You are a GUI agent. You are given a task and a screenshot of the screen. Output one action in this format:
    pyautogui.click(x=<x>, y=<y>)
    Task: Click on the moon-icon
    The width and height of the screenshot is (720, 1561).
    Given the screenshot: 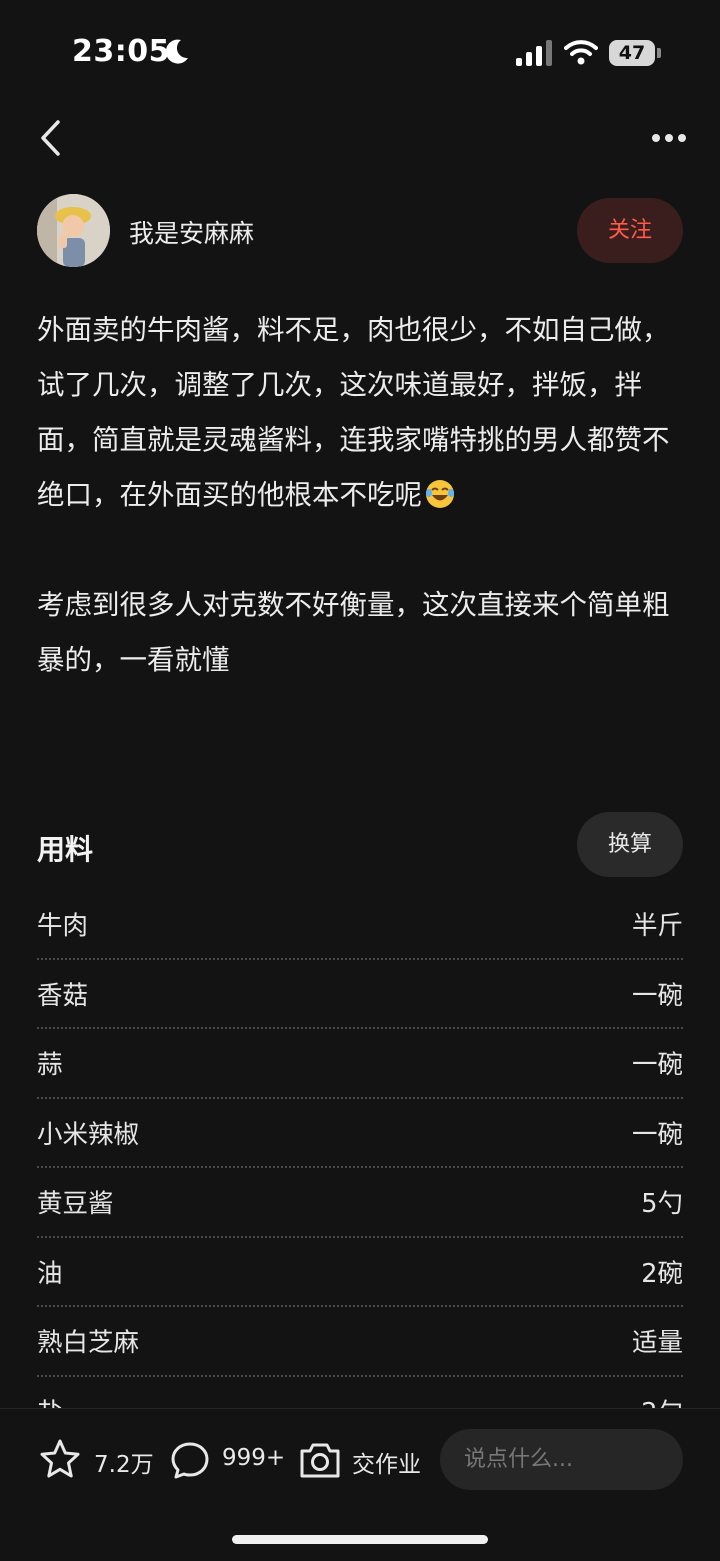 What is the action you would take?
    pyautogui.click(x=177, y=55)
    